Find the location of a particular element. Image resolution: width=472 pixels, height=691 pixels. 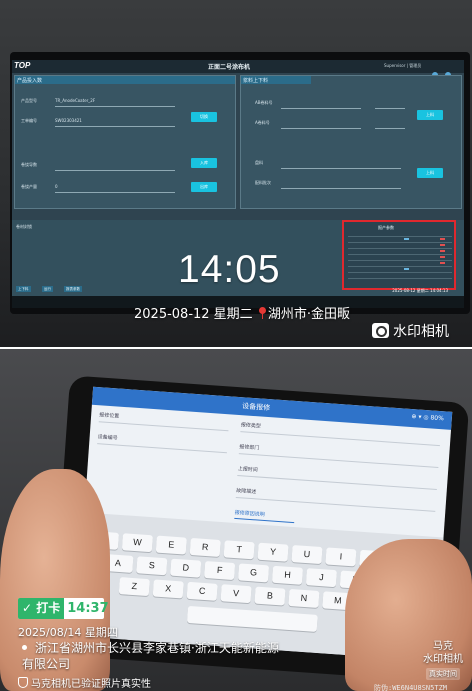

key-h: H is located at coordinates (287, 575).